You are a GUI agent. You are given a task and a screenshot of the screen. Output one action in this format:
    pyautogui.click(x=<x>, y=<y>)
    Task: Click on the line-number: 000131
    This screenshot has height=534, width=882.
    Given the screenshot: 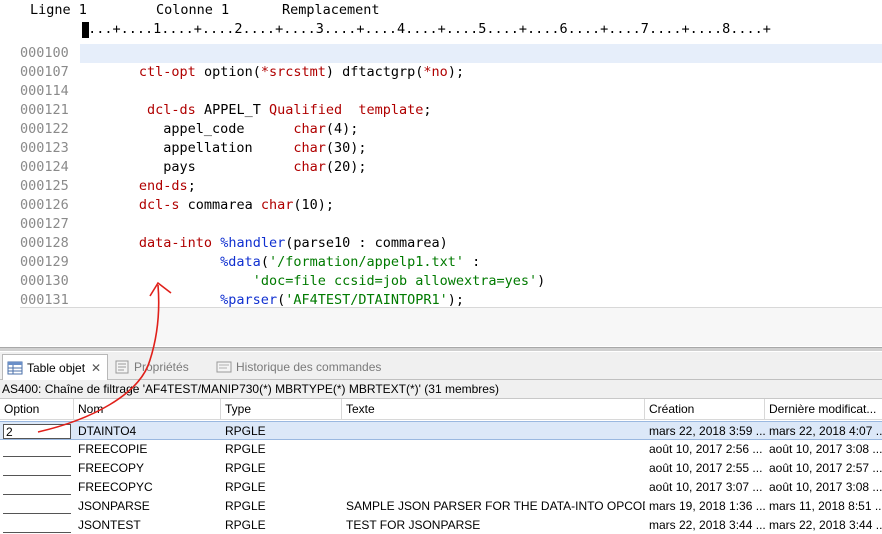 What is the action you would take?
    pyautogui.click(x=44, y=299)
    